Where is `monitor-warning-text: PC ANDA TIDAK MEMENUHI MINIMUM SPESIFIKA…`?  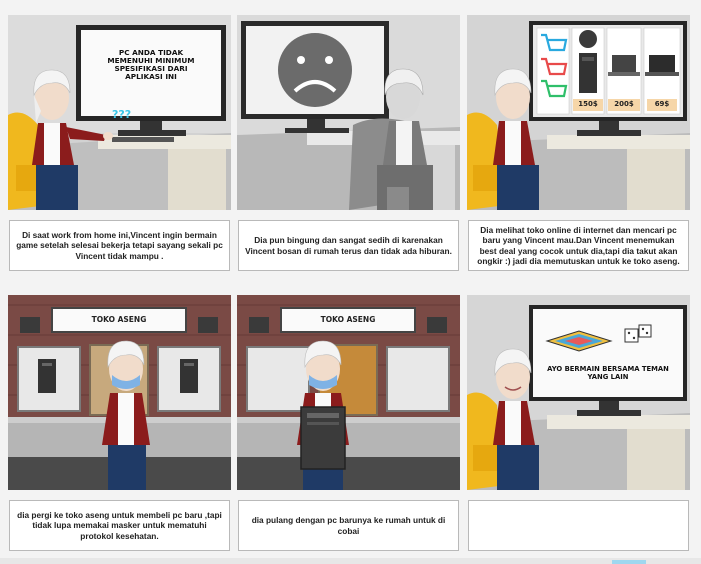
monitor-warning-text: PC ANDA TIDAK MEMENUHI MINIMUM SPESIFIKA… is located at coordinates (151, 65).